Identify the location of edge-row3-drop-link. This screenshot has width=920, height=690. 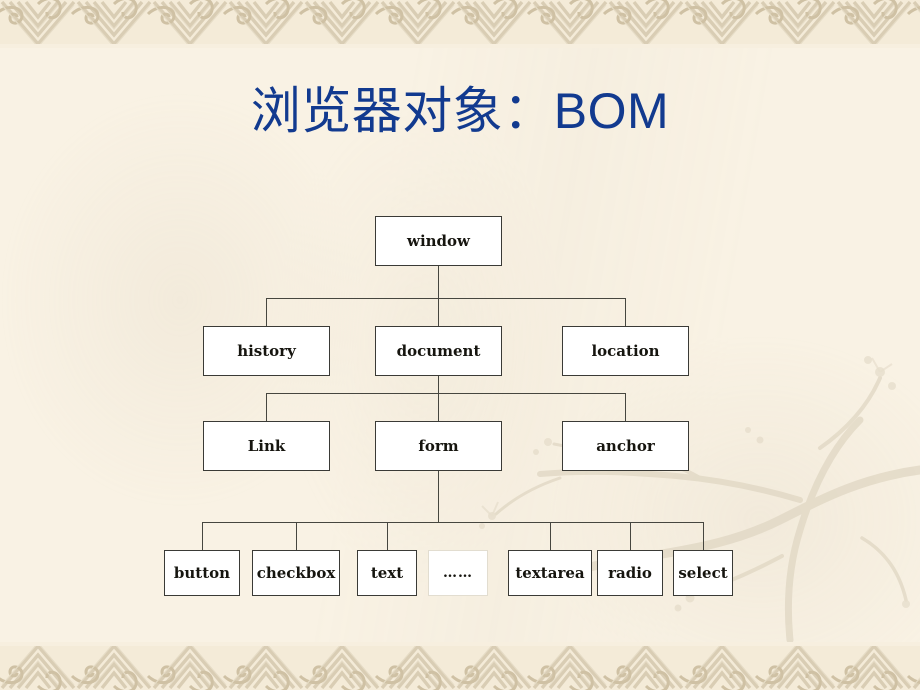
(266, 407).